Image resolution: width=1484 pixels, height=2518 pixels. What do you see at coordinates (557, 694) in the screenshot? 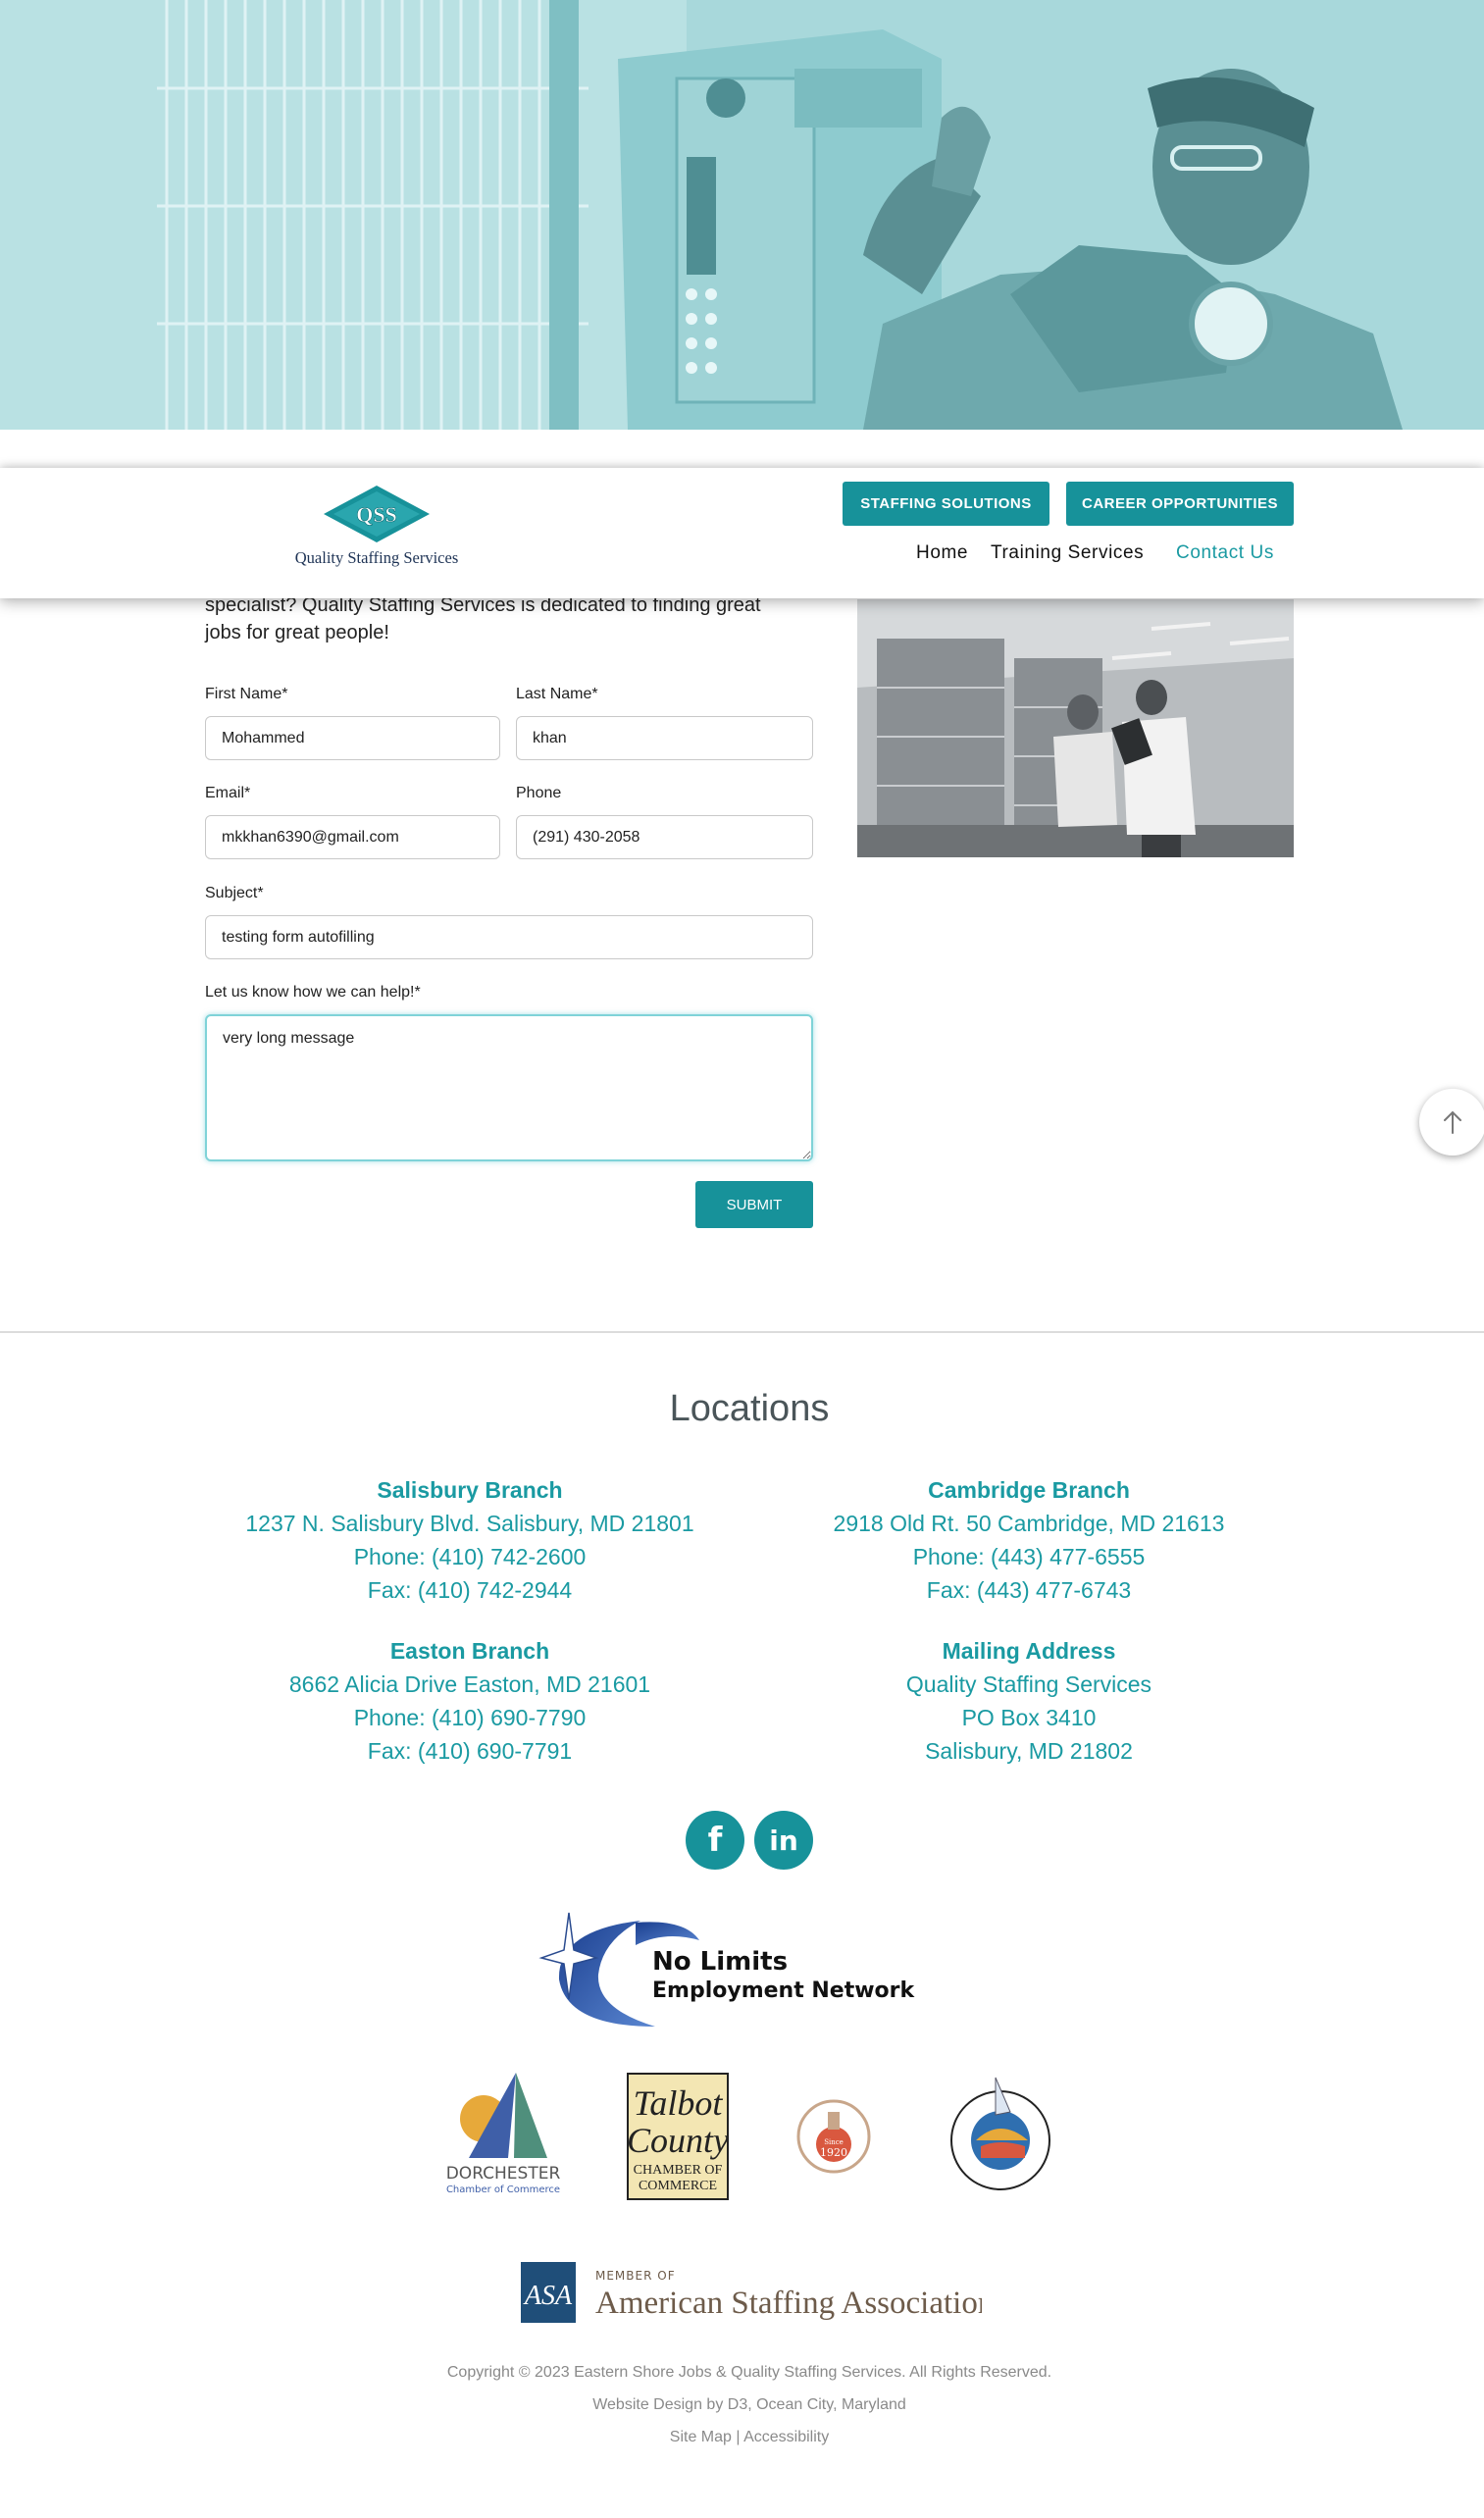
I see `last-name-label: Last Name*` at bounding box center [557, 694].